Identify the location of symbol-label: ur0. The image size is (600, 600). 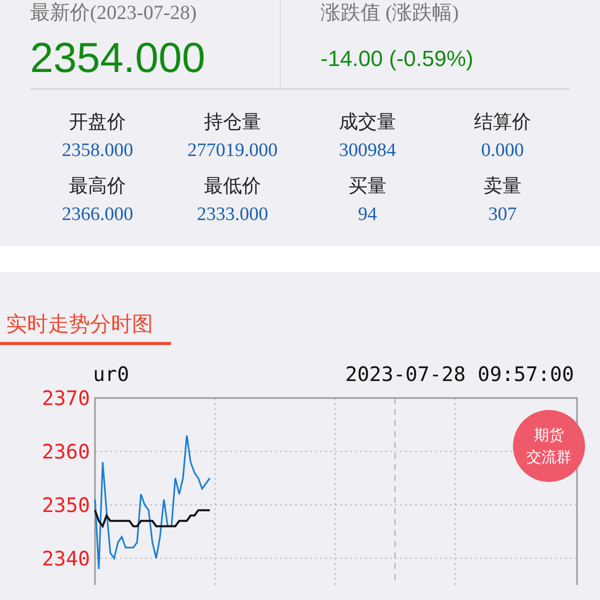
(111, 374).